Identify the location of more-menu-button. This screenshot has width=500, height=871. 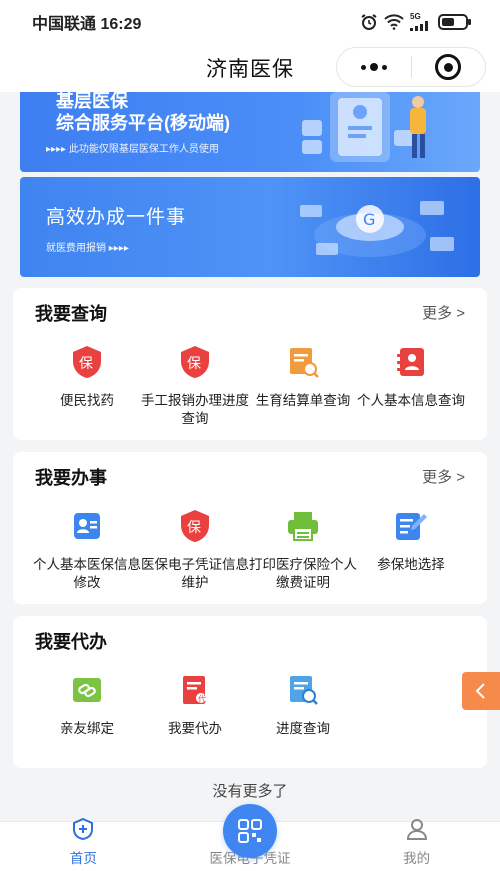
(374, 67).